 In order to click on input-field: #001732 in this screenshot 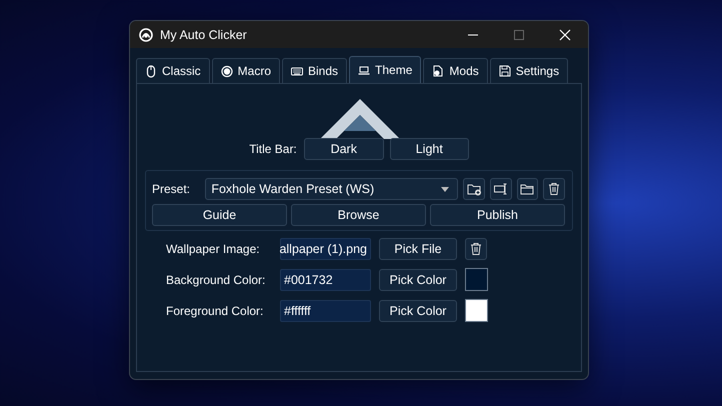, I will do `click(325, 279)`.